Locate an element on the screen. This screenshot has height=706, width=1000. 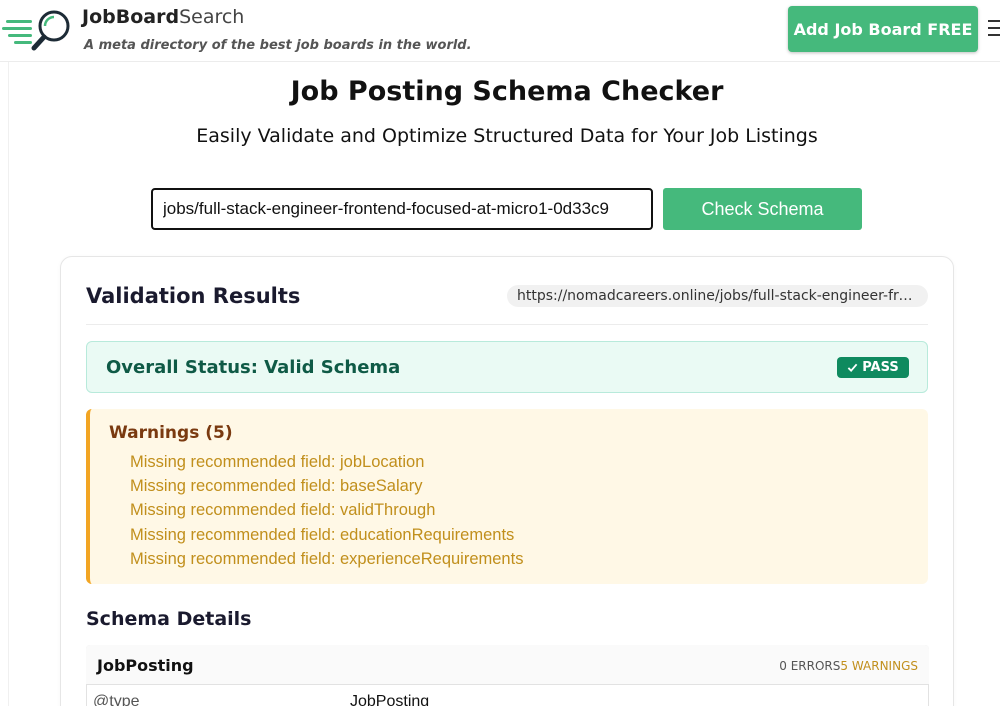
schema-type-name: JobPosting is located at coordinates (145, 665).